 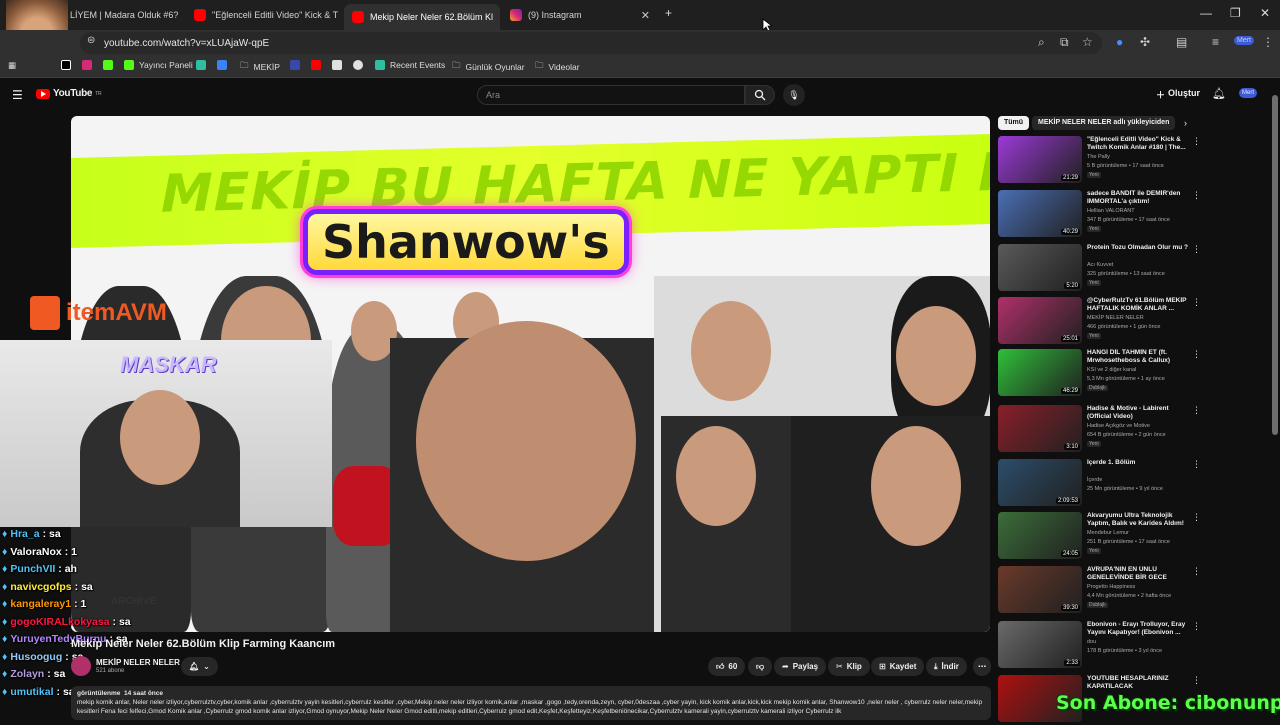 I want to click on voice-search-button: 🎙, so click(x=794, y=95).